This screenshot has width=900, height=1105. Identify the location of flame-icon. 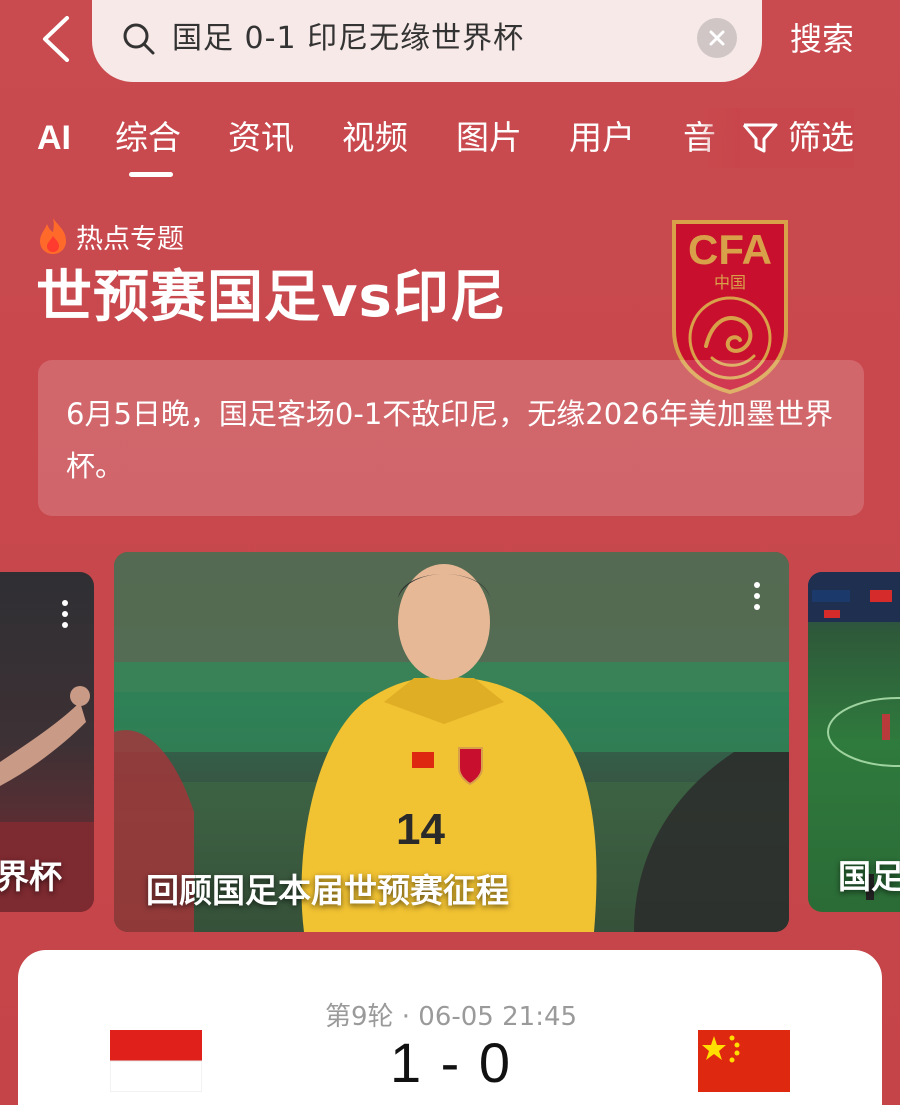
(53, 236).